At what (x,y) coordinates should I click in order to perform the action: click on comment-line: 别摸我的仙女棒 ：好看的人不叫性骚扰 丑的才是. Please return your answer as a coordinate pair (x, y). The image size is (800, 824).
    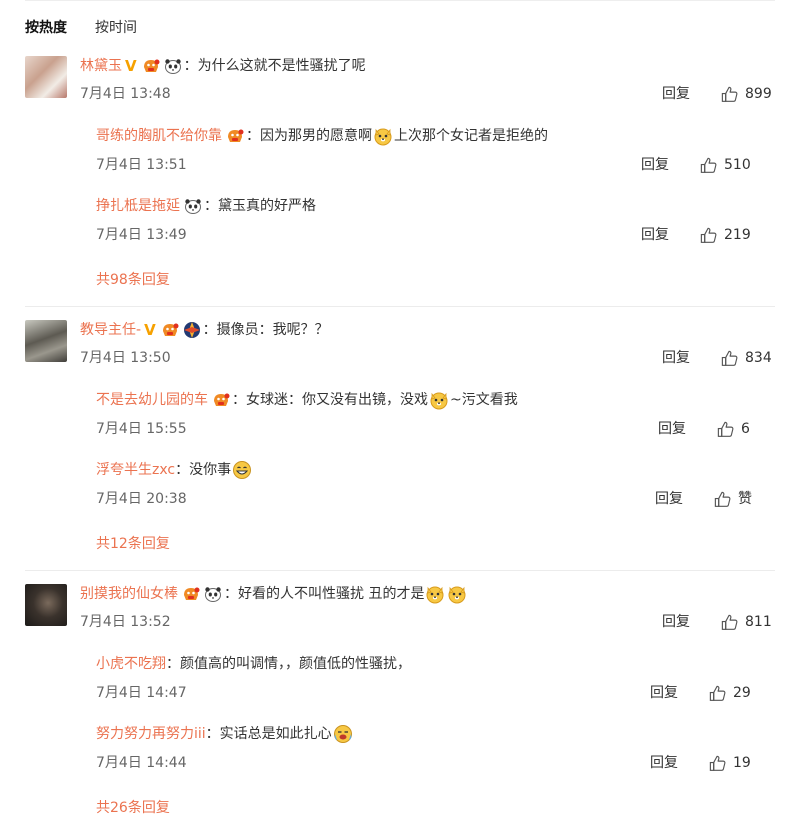
    Looking at the image, I should click on (274, 594).